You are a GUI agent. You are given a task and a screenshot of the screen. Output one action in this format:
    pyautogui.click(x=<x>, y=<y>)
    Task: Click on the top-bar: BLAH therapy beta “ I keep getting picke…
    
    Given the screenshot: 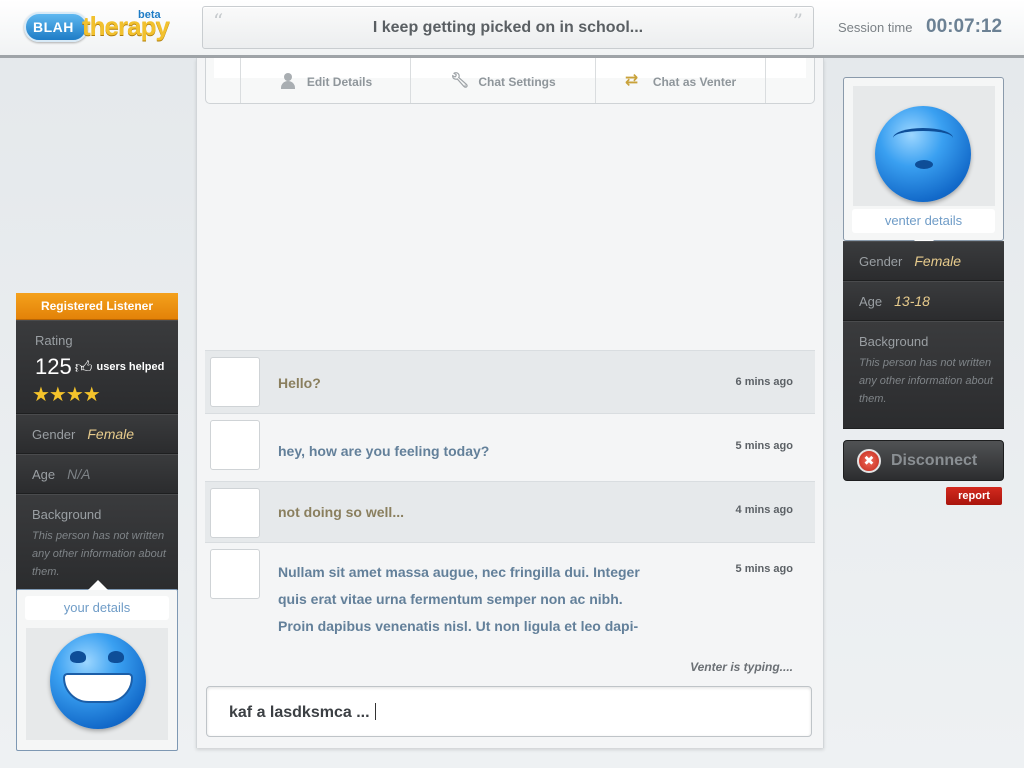 What is the action you would take?
    pyautogui.click(x=512, y=29)
    